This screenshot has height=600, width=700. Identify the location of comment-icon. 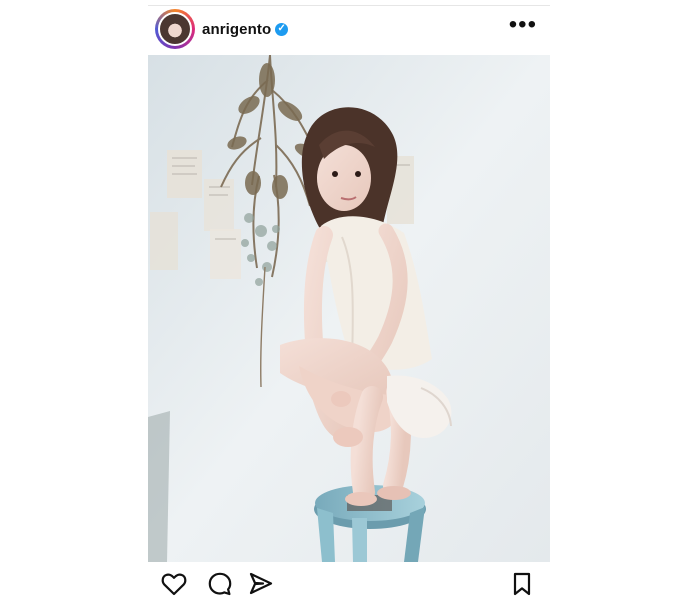
(220, 584).